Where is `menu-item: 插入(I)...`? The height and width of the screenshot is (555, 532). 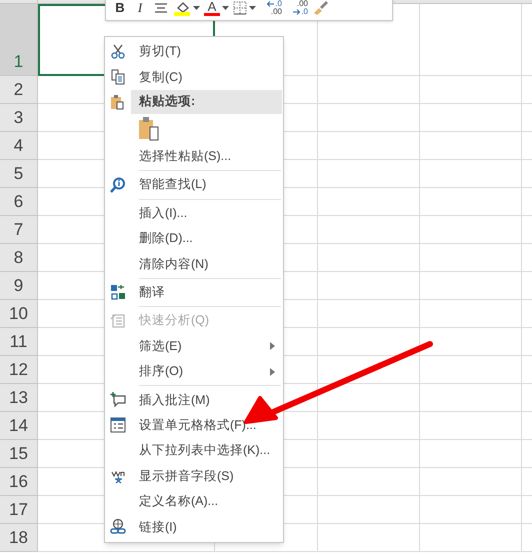 menu-item: 插入(I)... is located at coordinates (194, 213).